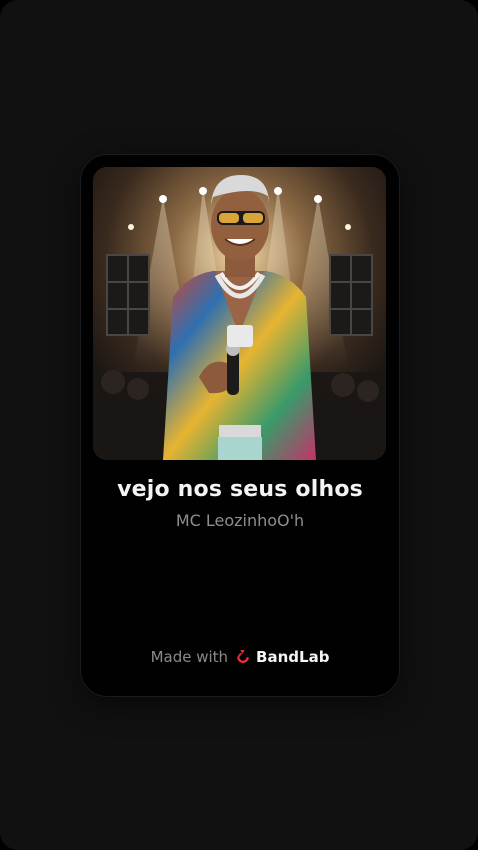 The width and height of the screenshot is (478, 850). Describe the element at coordinates (243, 657) in the screenshot. I see `bandlab-logo-icon` at that location.